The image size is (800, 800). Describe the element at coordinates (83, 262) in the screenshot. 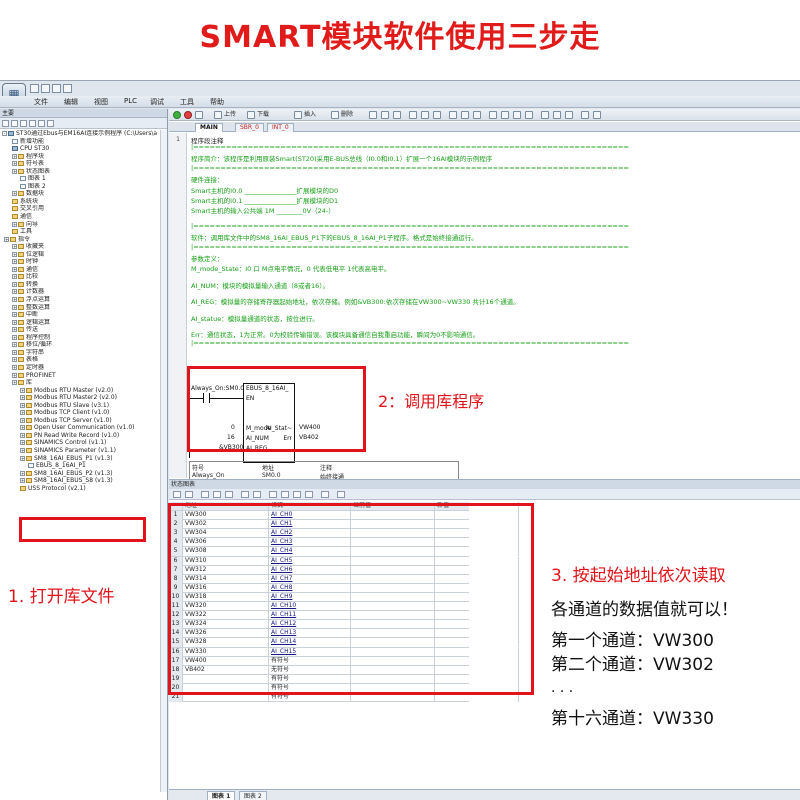

I see `tree-item: + 时钟` at that location.